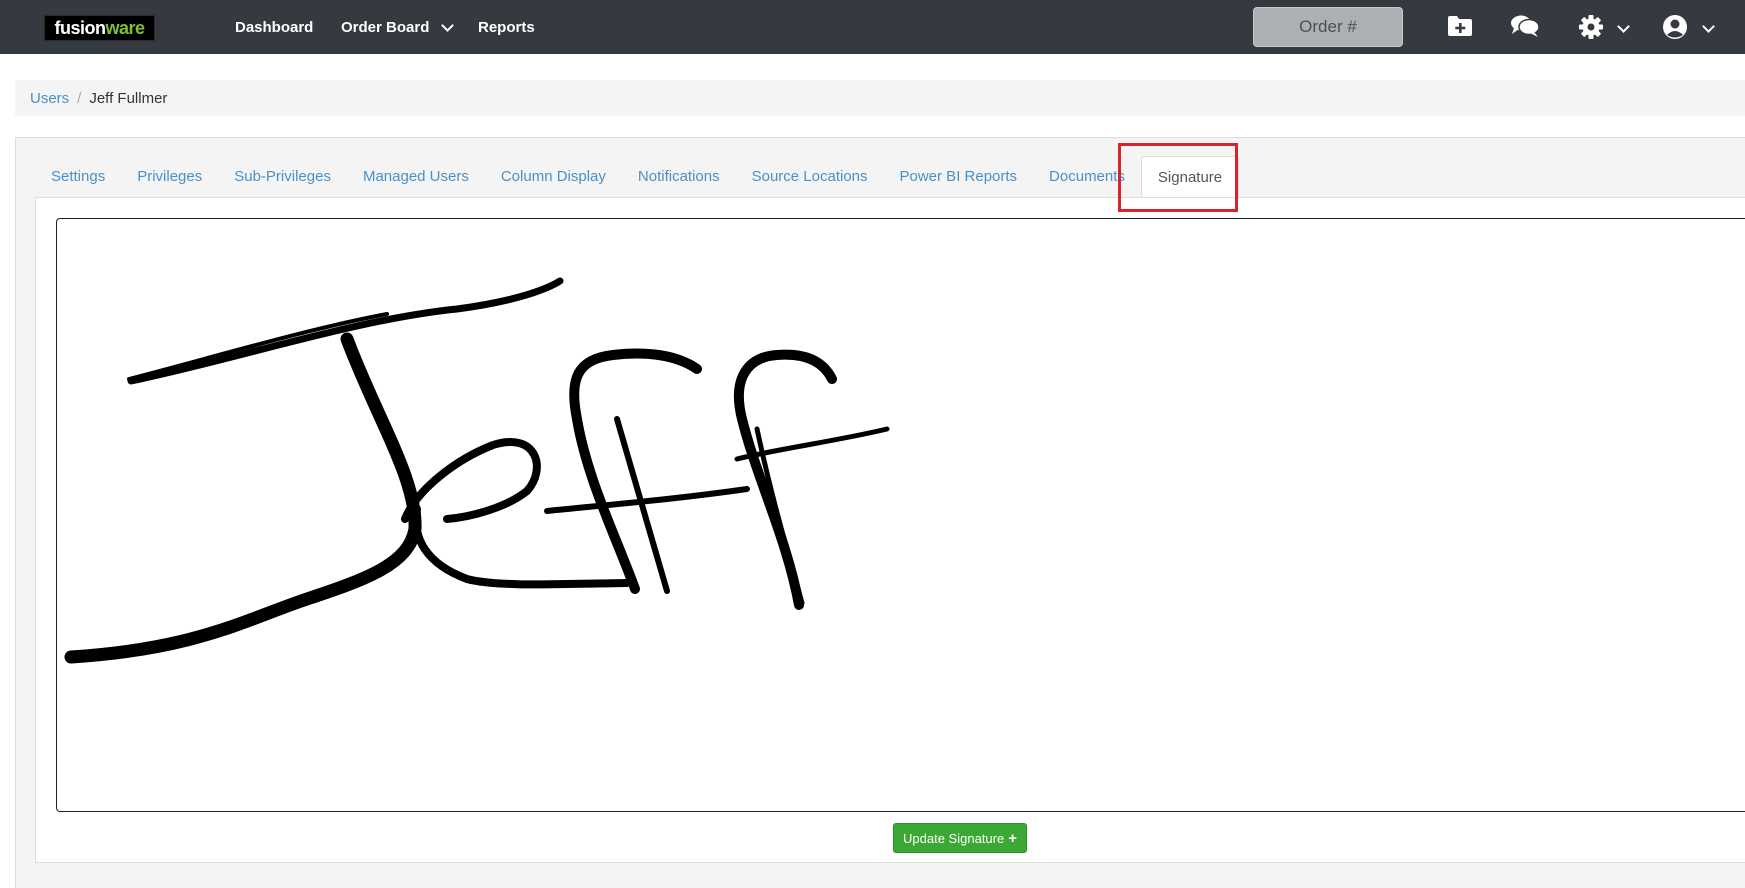  Describe the element at coordinates (49, 98) in the screenshot. I see `breadcrumb-users-link: Users` at that location.